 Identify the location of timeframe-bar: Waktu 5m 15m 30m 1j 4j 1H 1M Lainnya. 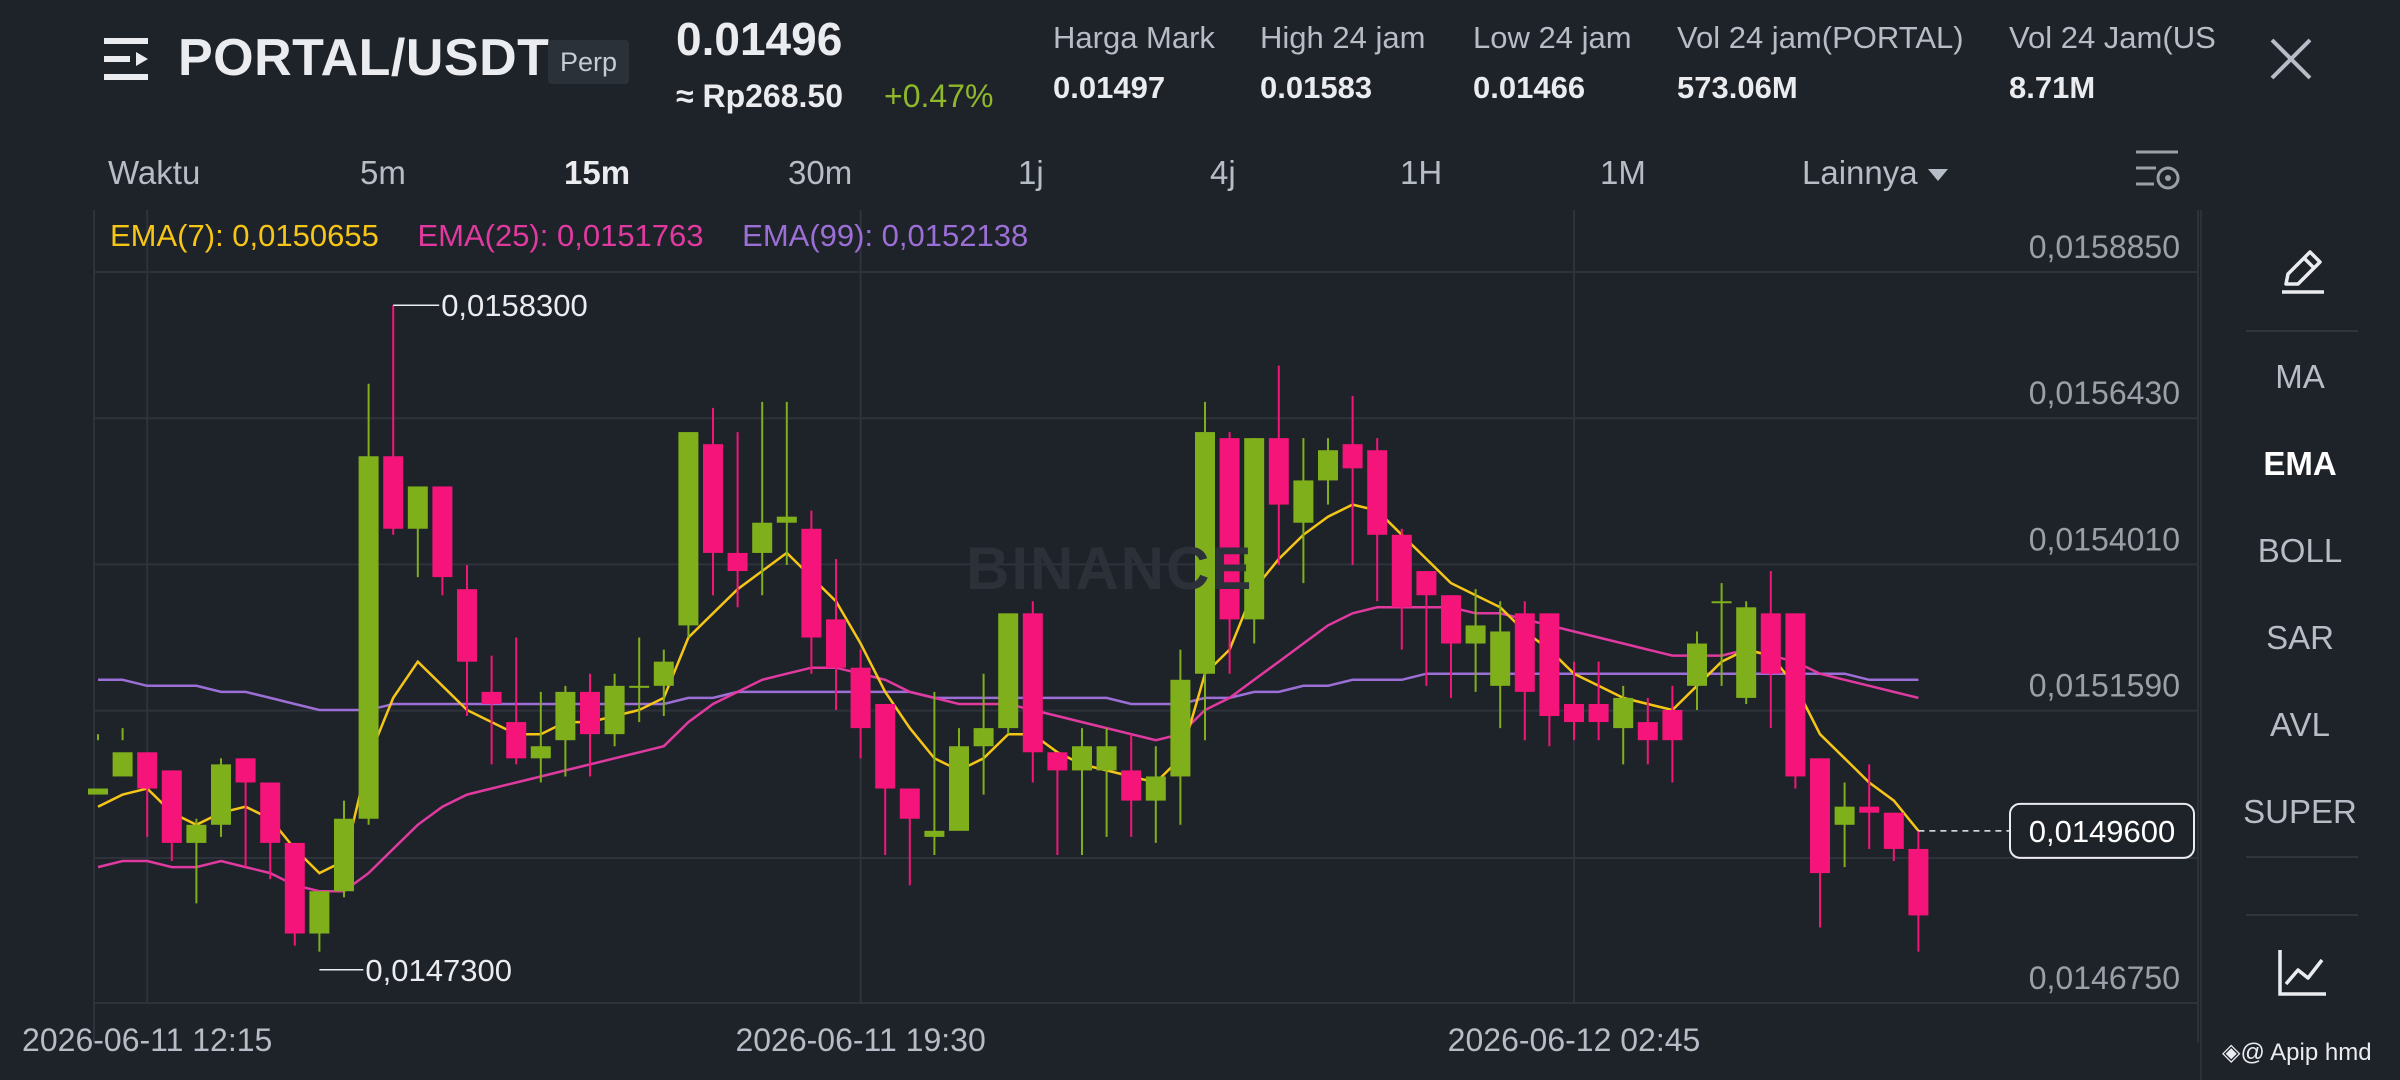
(1100, 175).